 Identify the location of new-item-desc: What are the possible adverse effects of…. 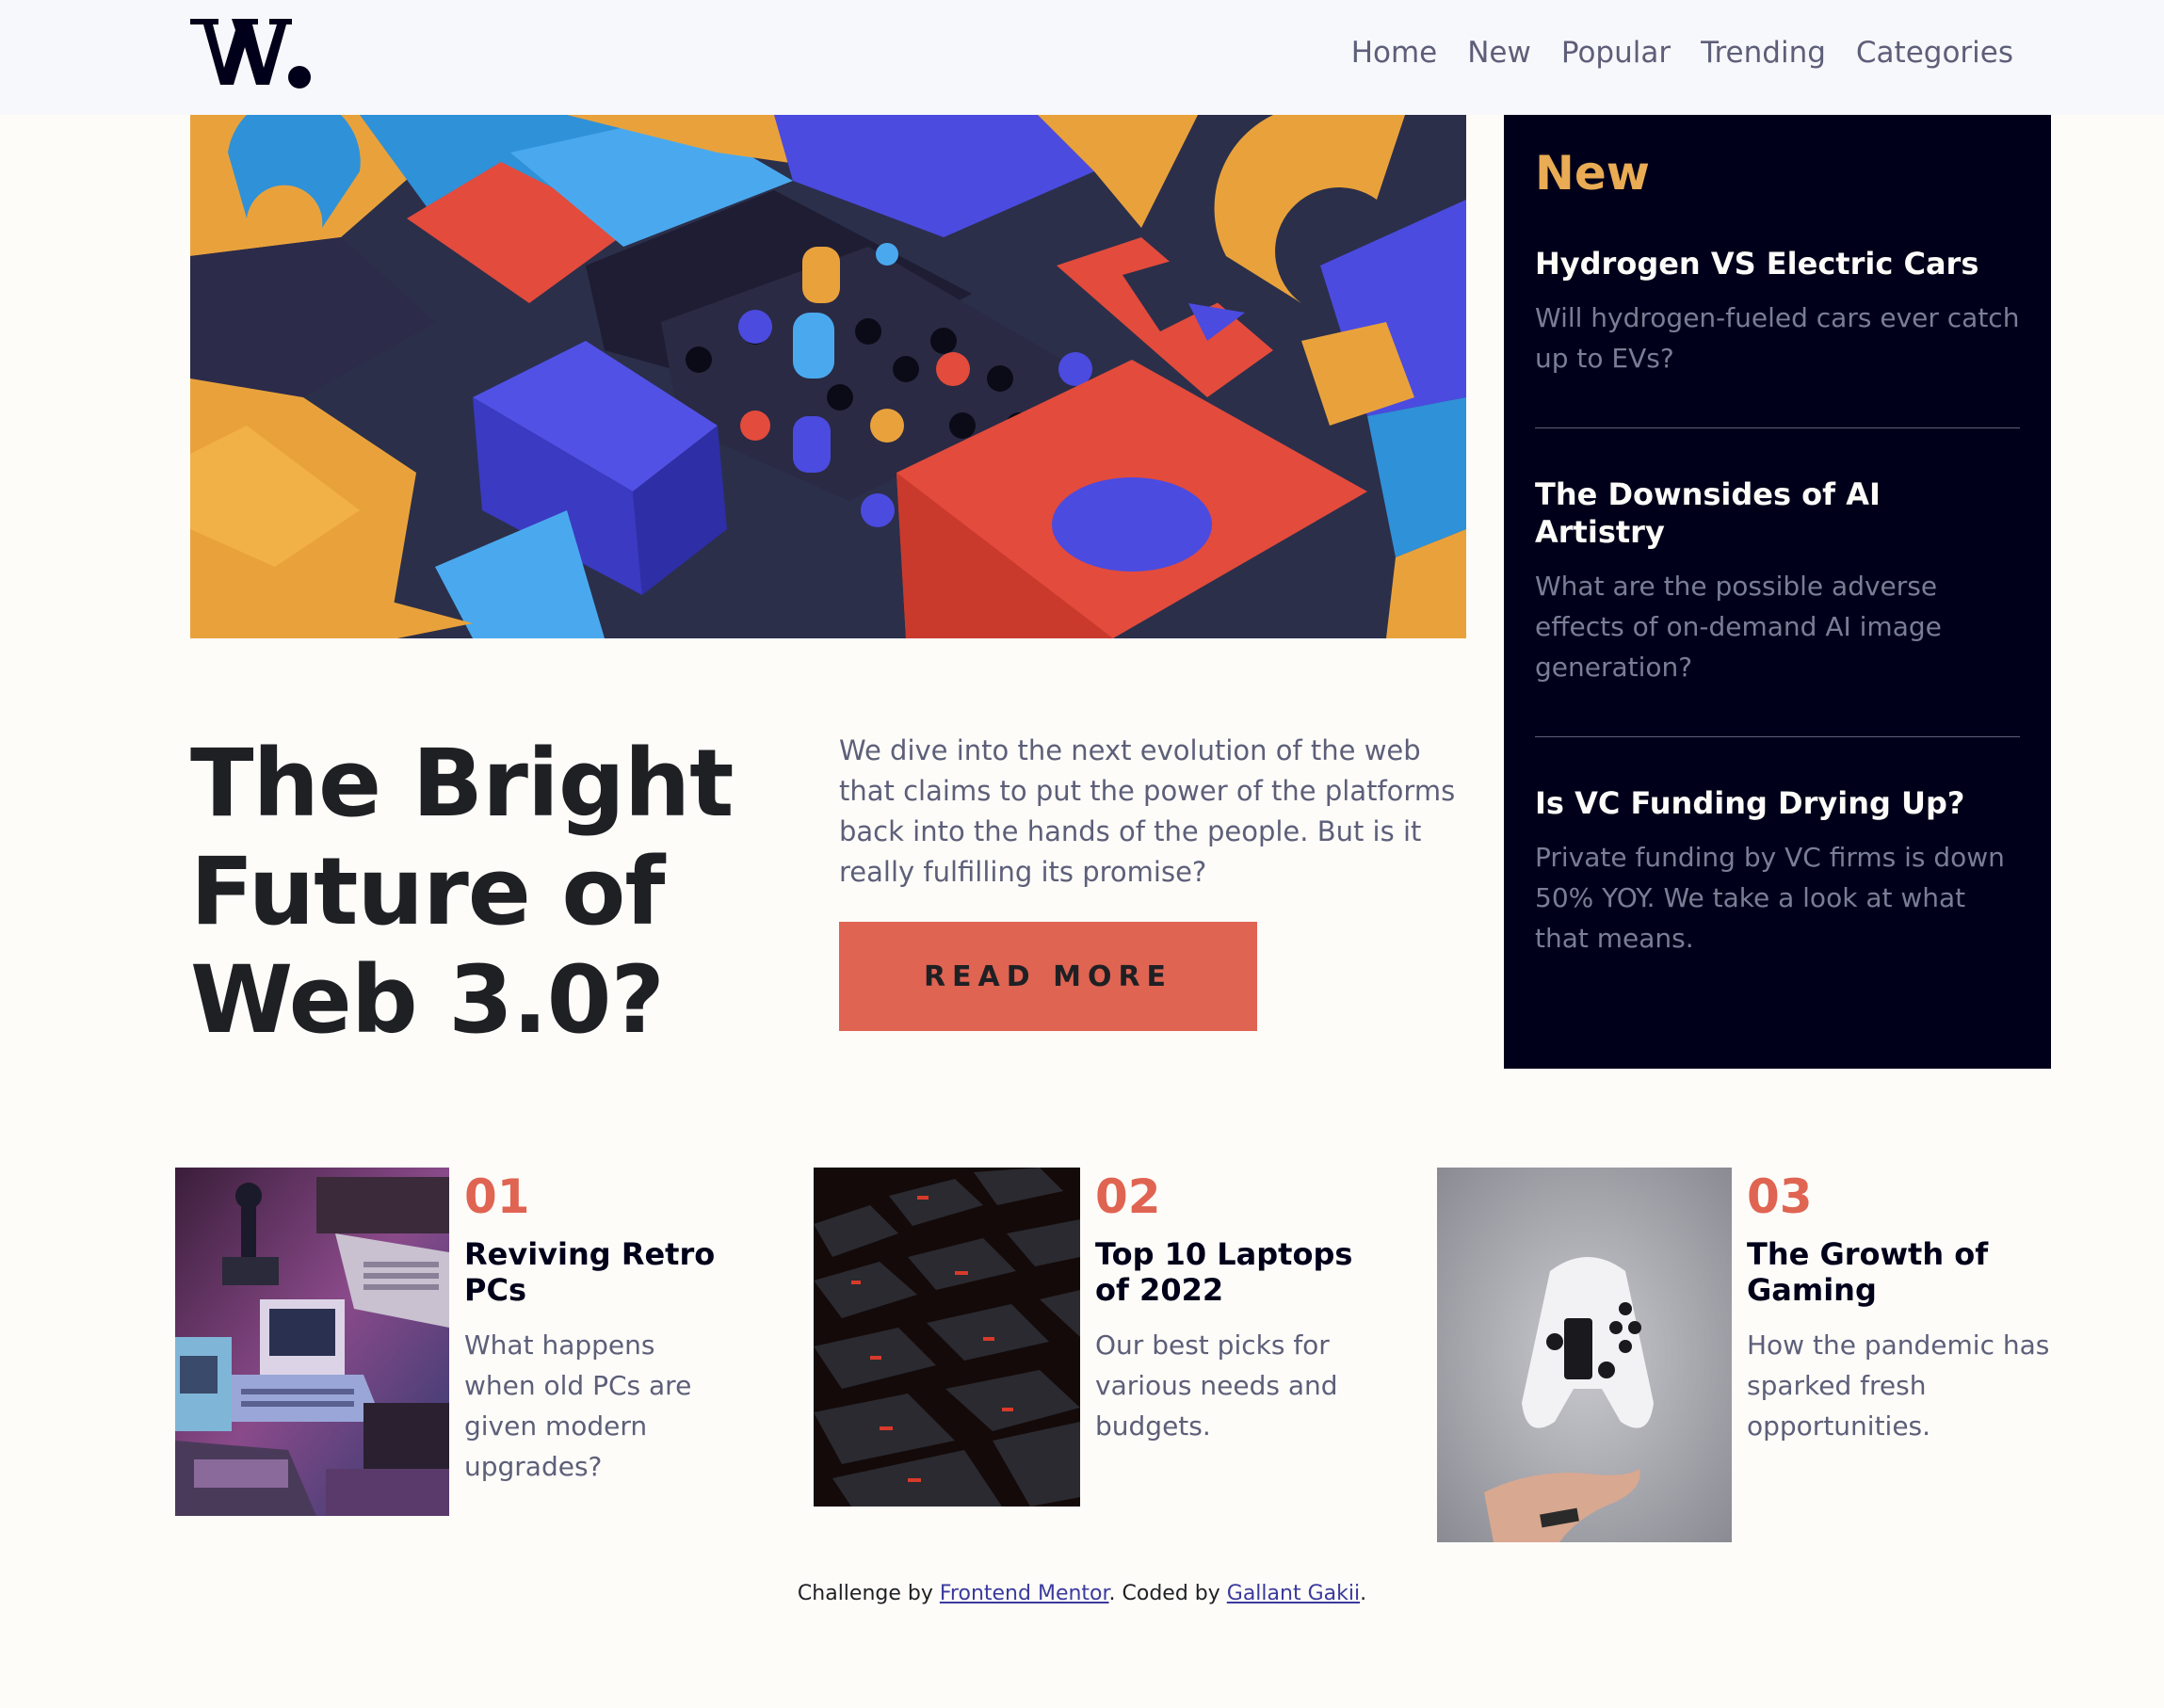
(1738, 627).